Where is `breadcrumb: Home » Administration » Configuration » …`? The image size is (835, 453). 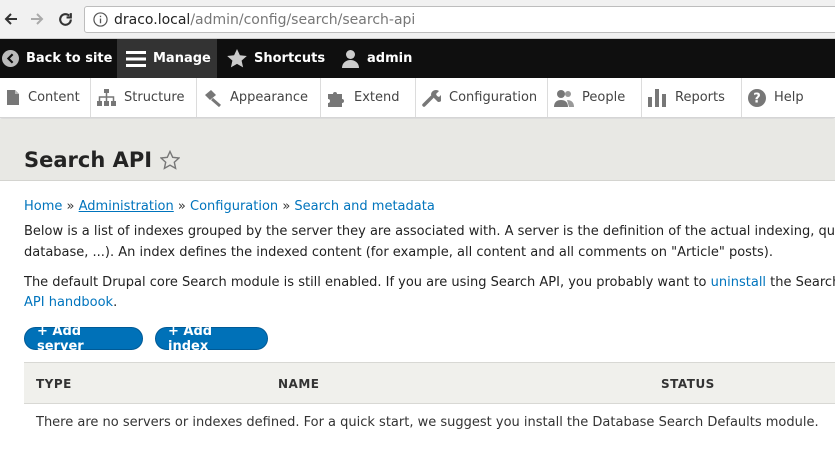 breadcrumb: Home » Administration » Configuration » … is located at coordinates (229, 206).